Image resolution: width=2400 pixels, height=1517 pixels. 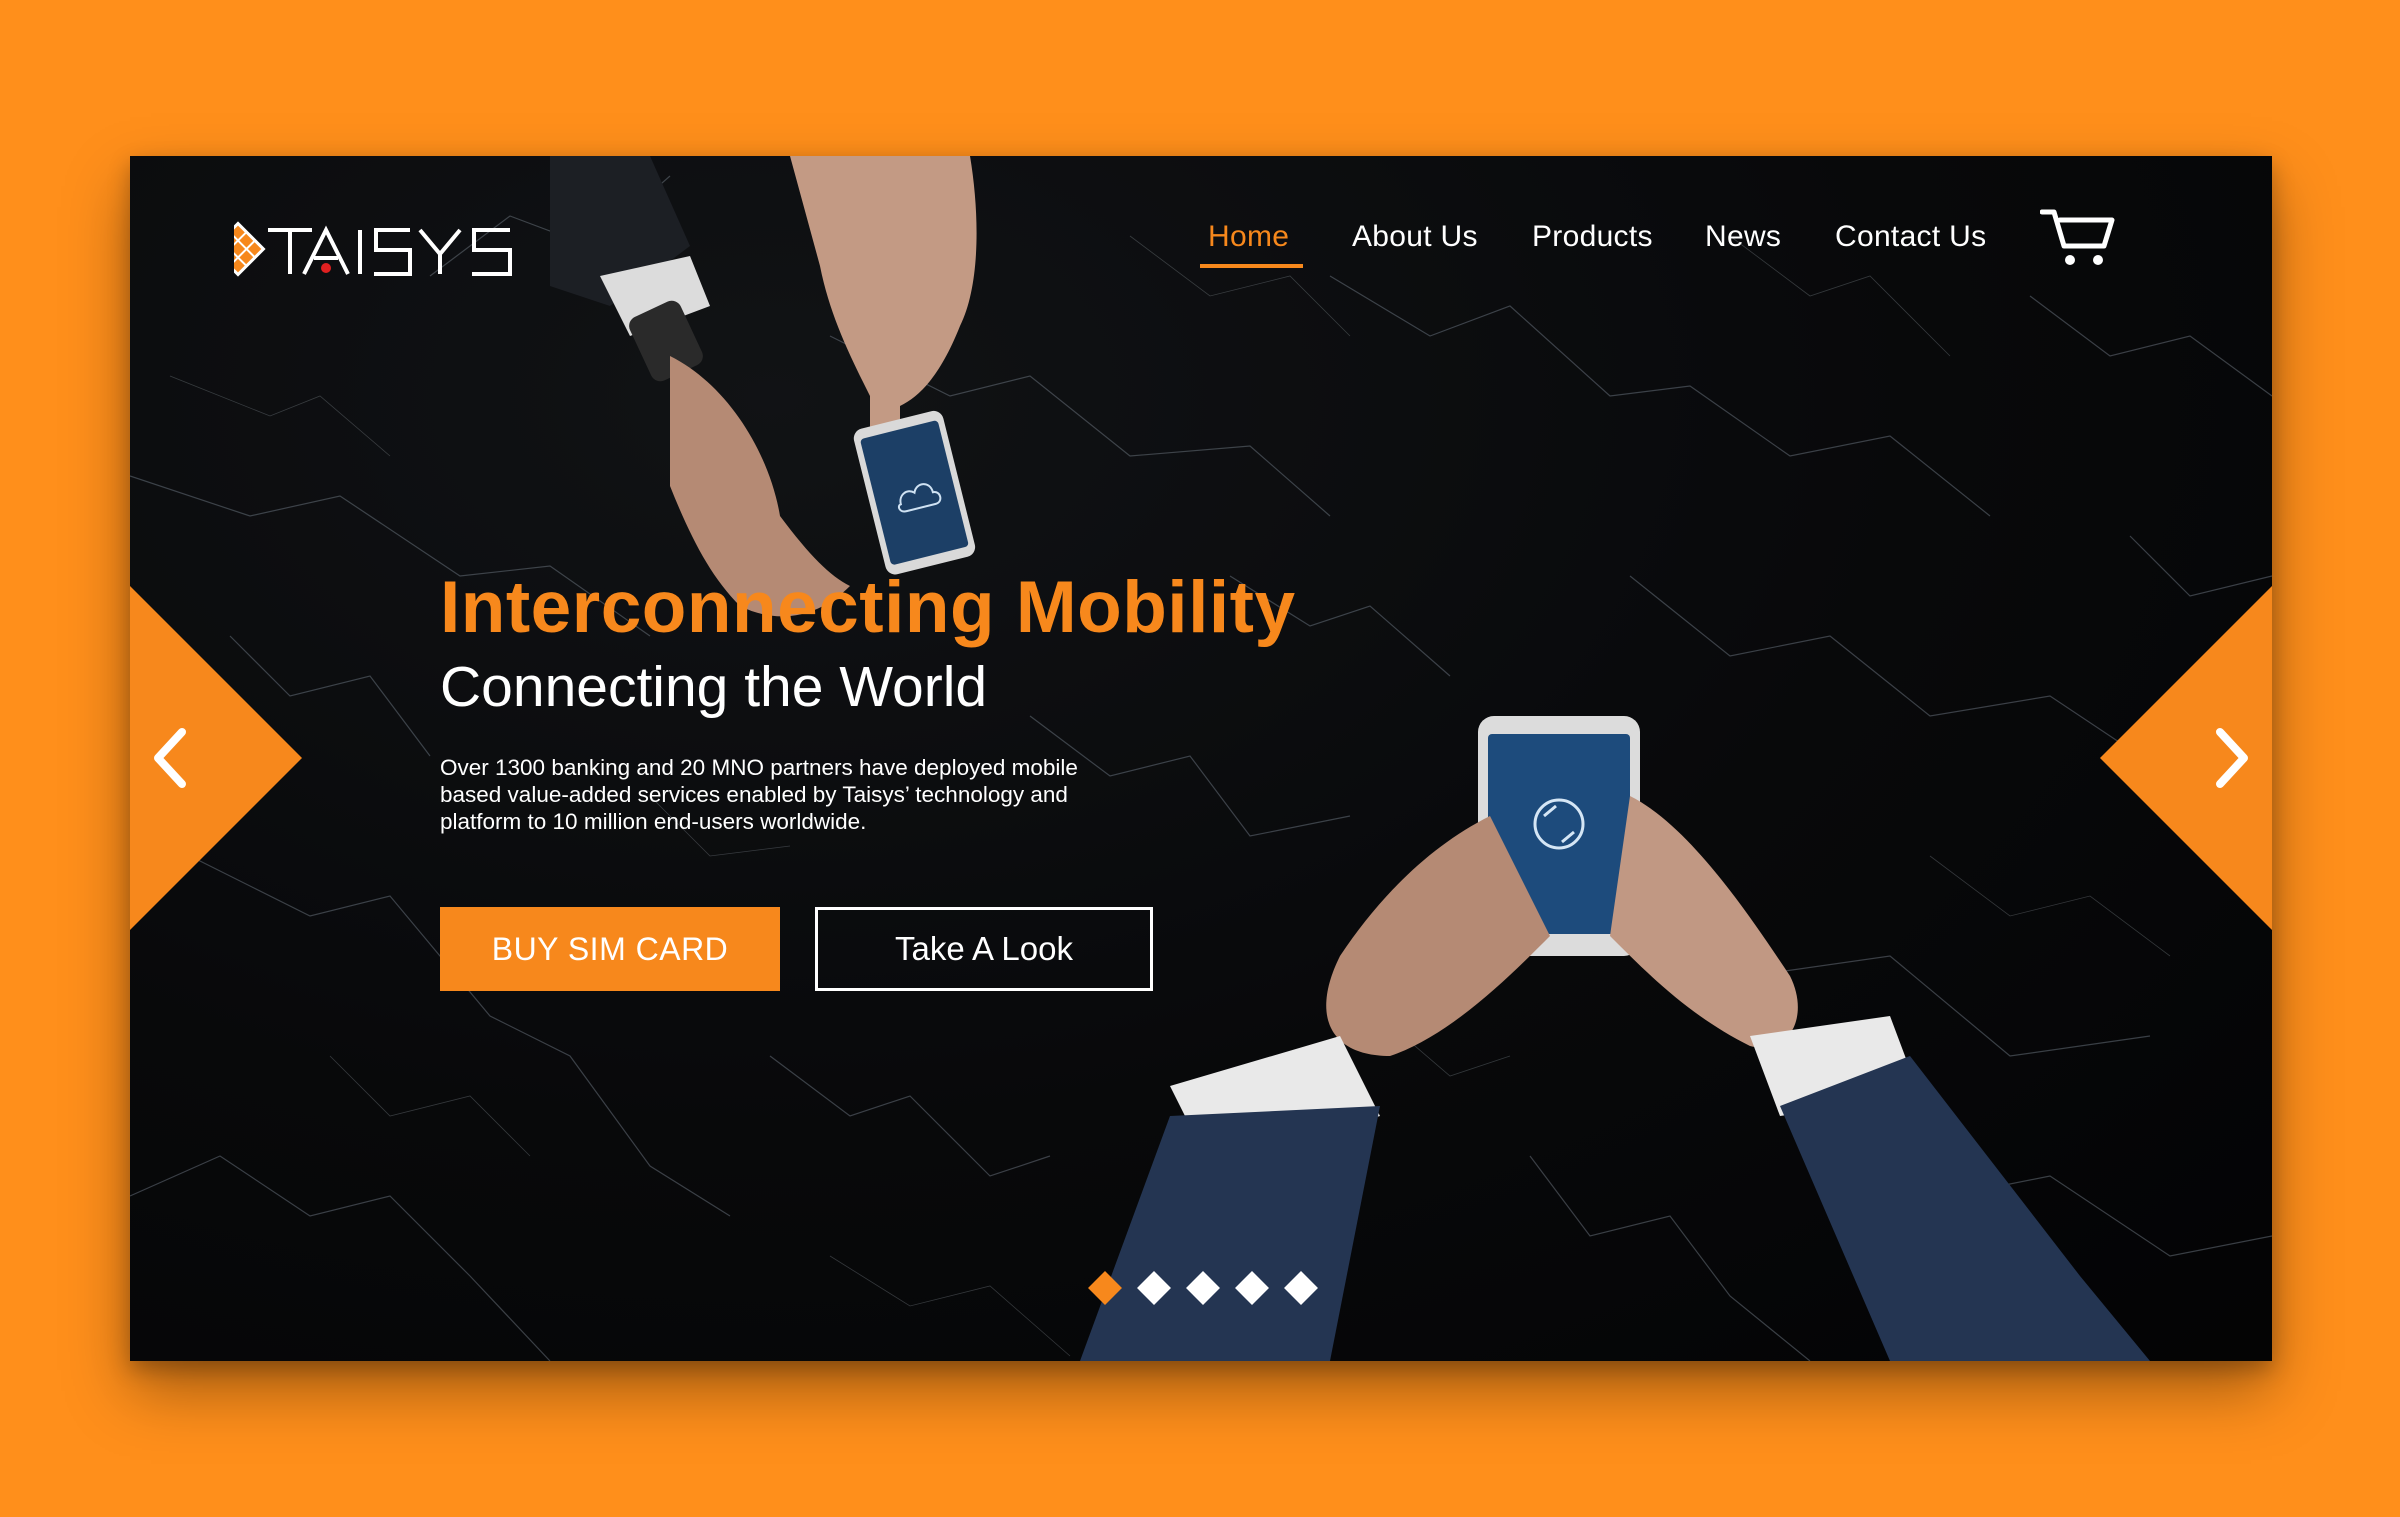 I want to click on main-navigation: Home About Us Products News Contact Us, so click(x=1201, y=231).